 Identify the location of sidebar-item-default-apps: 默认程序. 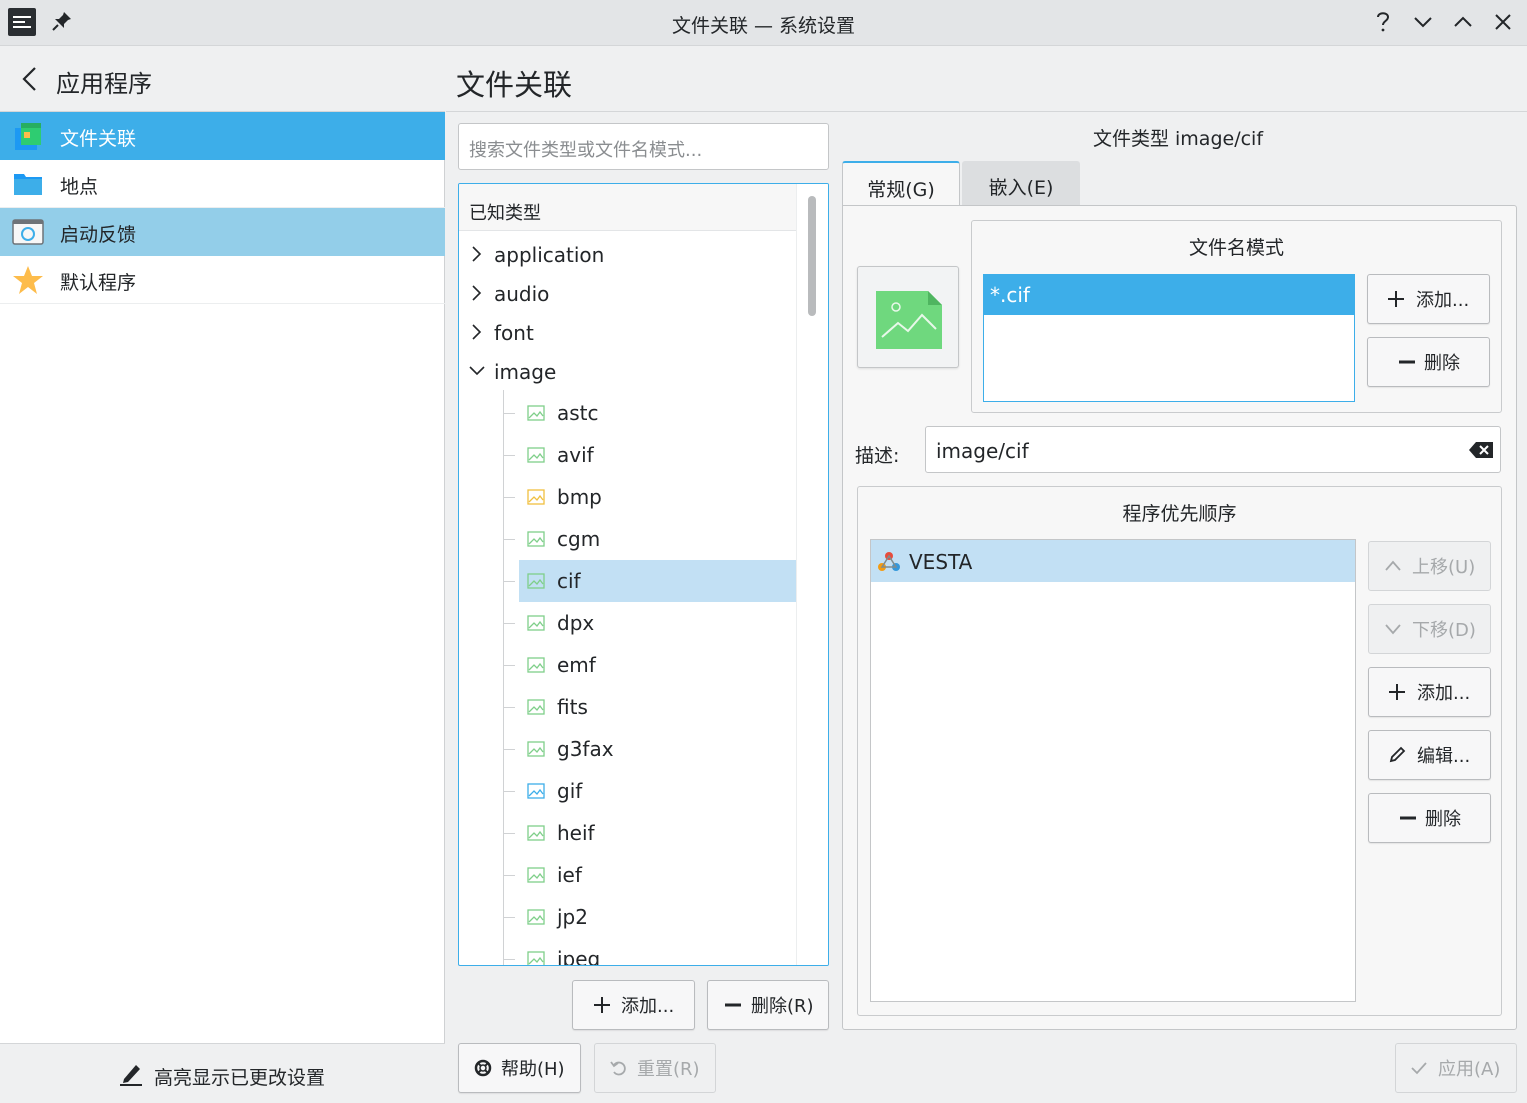
(222, 280).